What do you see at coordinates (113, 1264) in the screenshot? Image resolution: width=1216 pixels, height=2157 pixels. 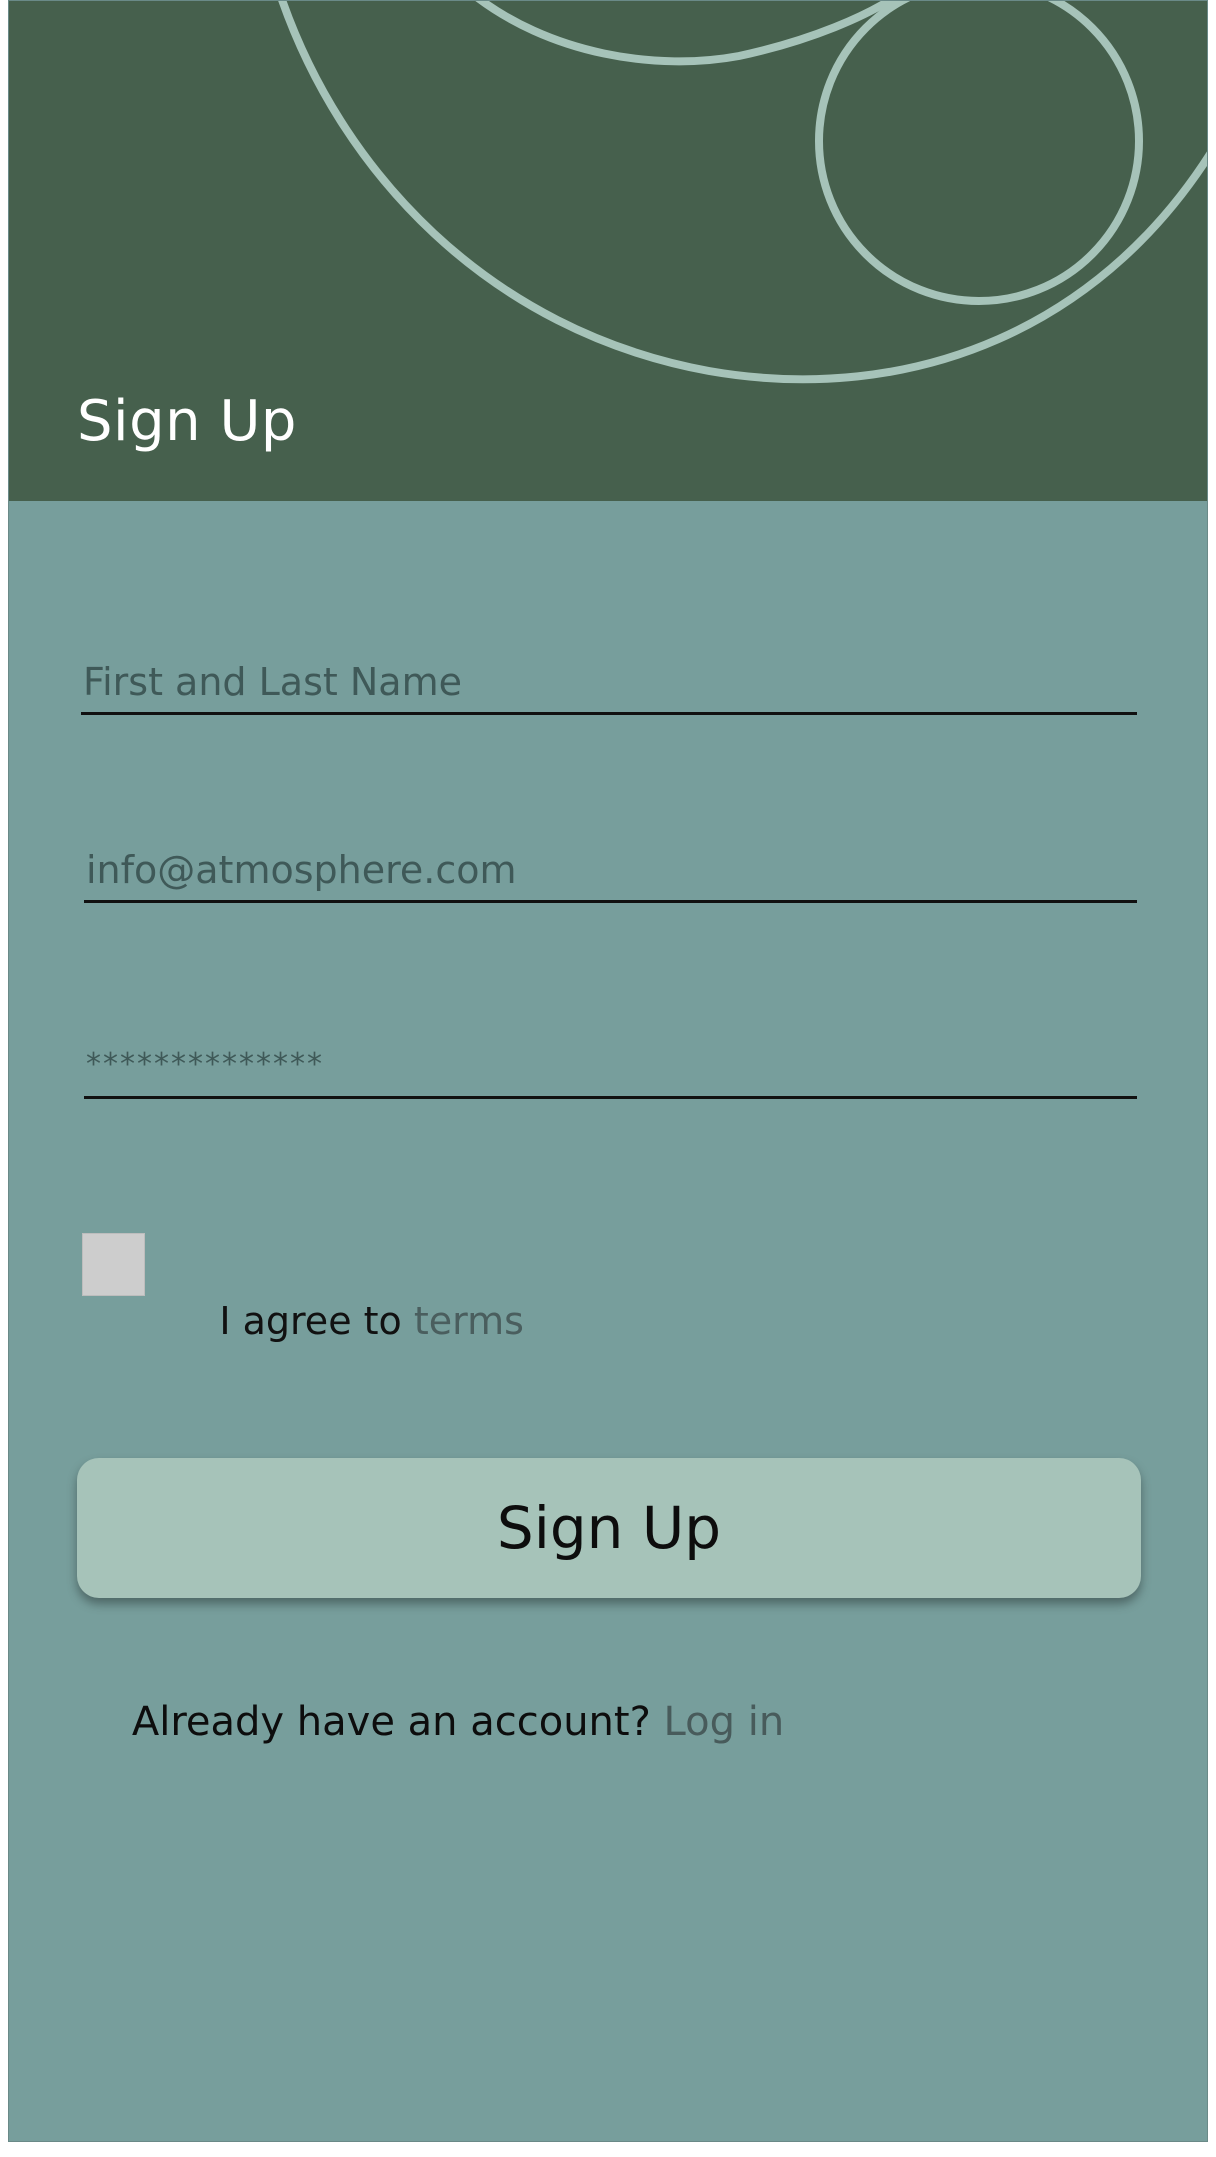 I see `terms-checkbox` at bounding box center [113, 1264].